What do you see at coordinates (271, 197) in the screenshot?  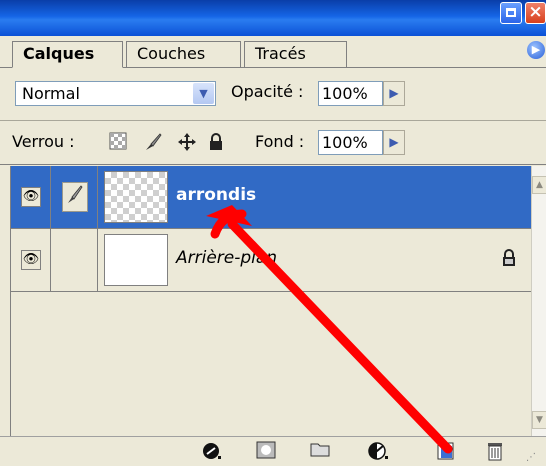 I see `layer-row-arrondis: 👁 arrondis` at bounding box center [271, 197].